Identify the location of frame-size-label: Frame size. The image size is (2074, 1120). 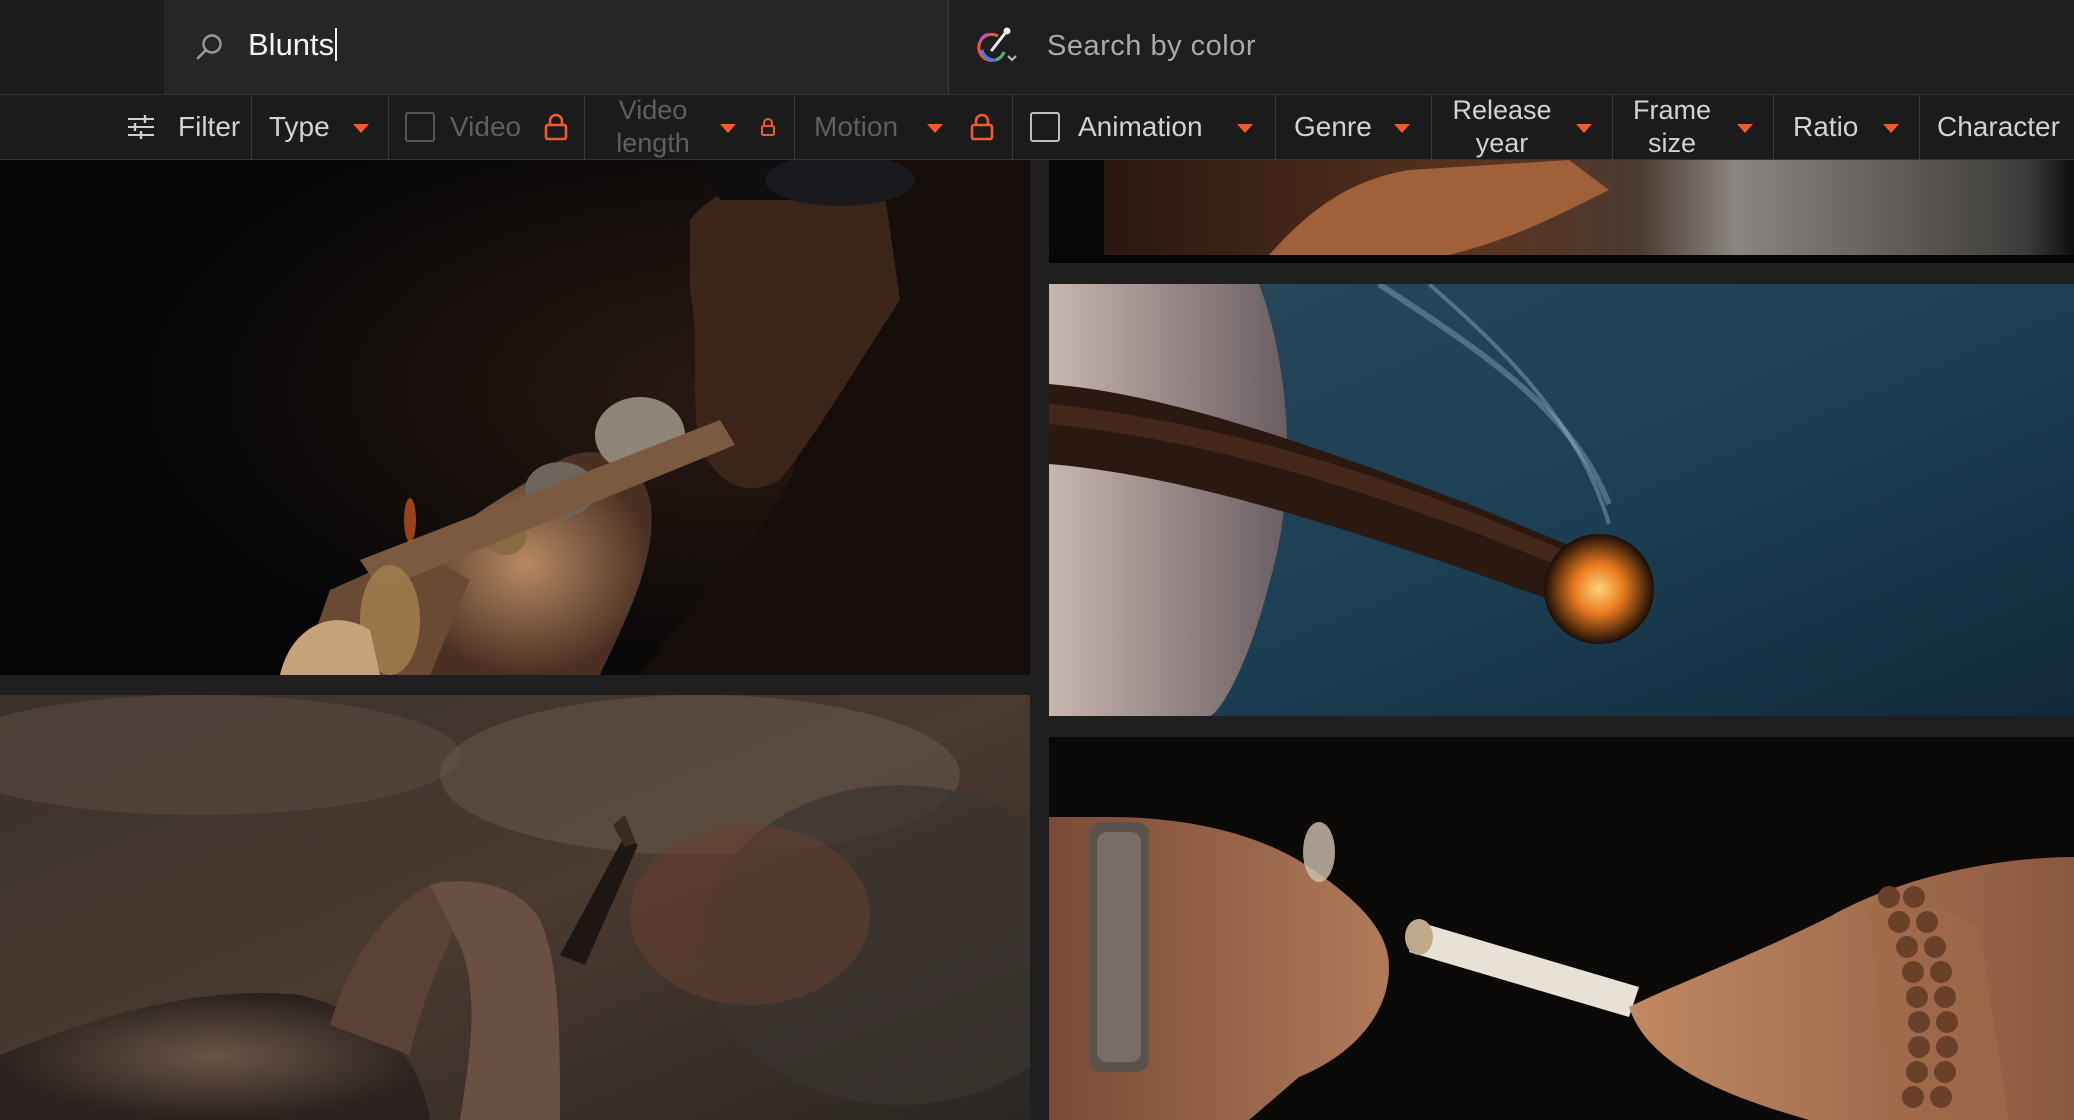
(1671, 126).